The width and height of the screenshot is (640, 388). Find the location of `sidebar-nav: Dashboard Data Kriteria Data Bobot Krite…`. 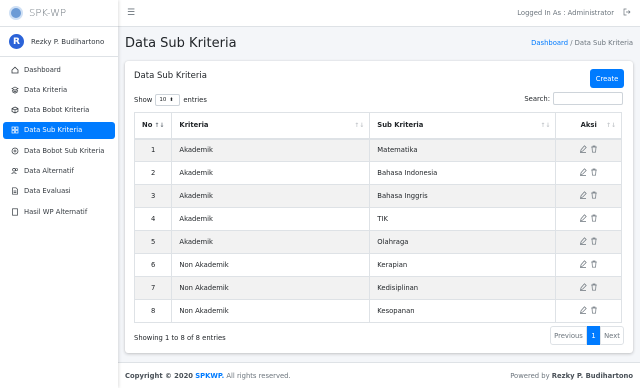

sidebar-nav: Dashboard Data Kriteria Data Bobot Krite… is located at coordinates (59, 142).